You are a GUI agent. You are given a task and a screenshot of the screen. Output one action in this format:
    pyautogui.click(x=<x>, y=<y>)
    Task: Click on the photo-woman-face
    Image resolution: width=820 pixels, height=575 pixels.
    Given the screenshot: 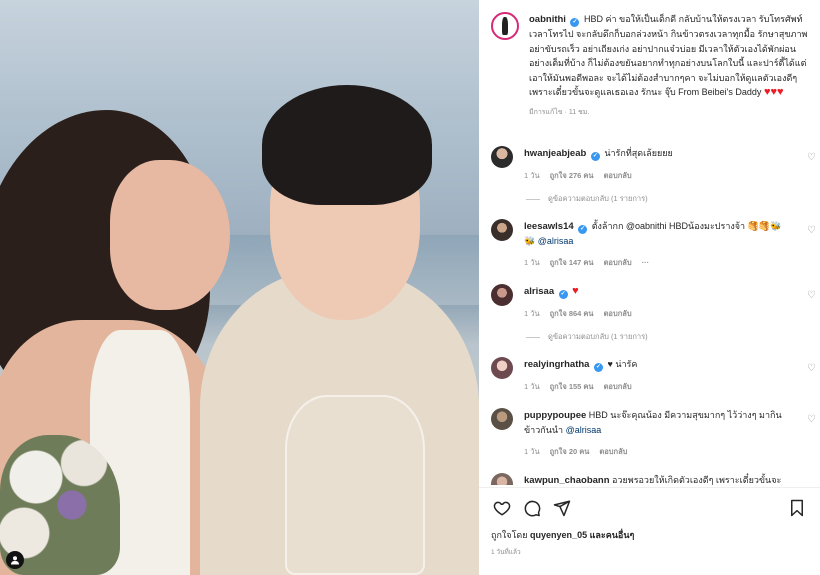 What is the action you would take?
    pyautogui.click(x=170, y=235)
    